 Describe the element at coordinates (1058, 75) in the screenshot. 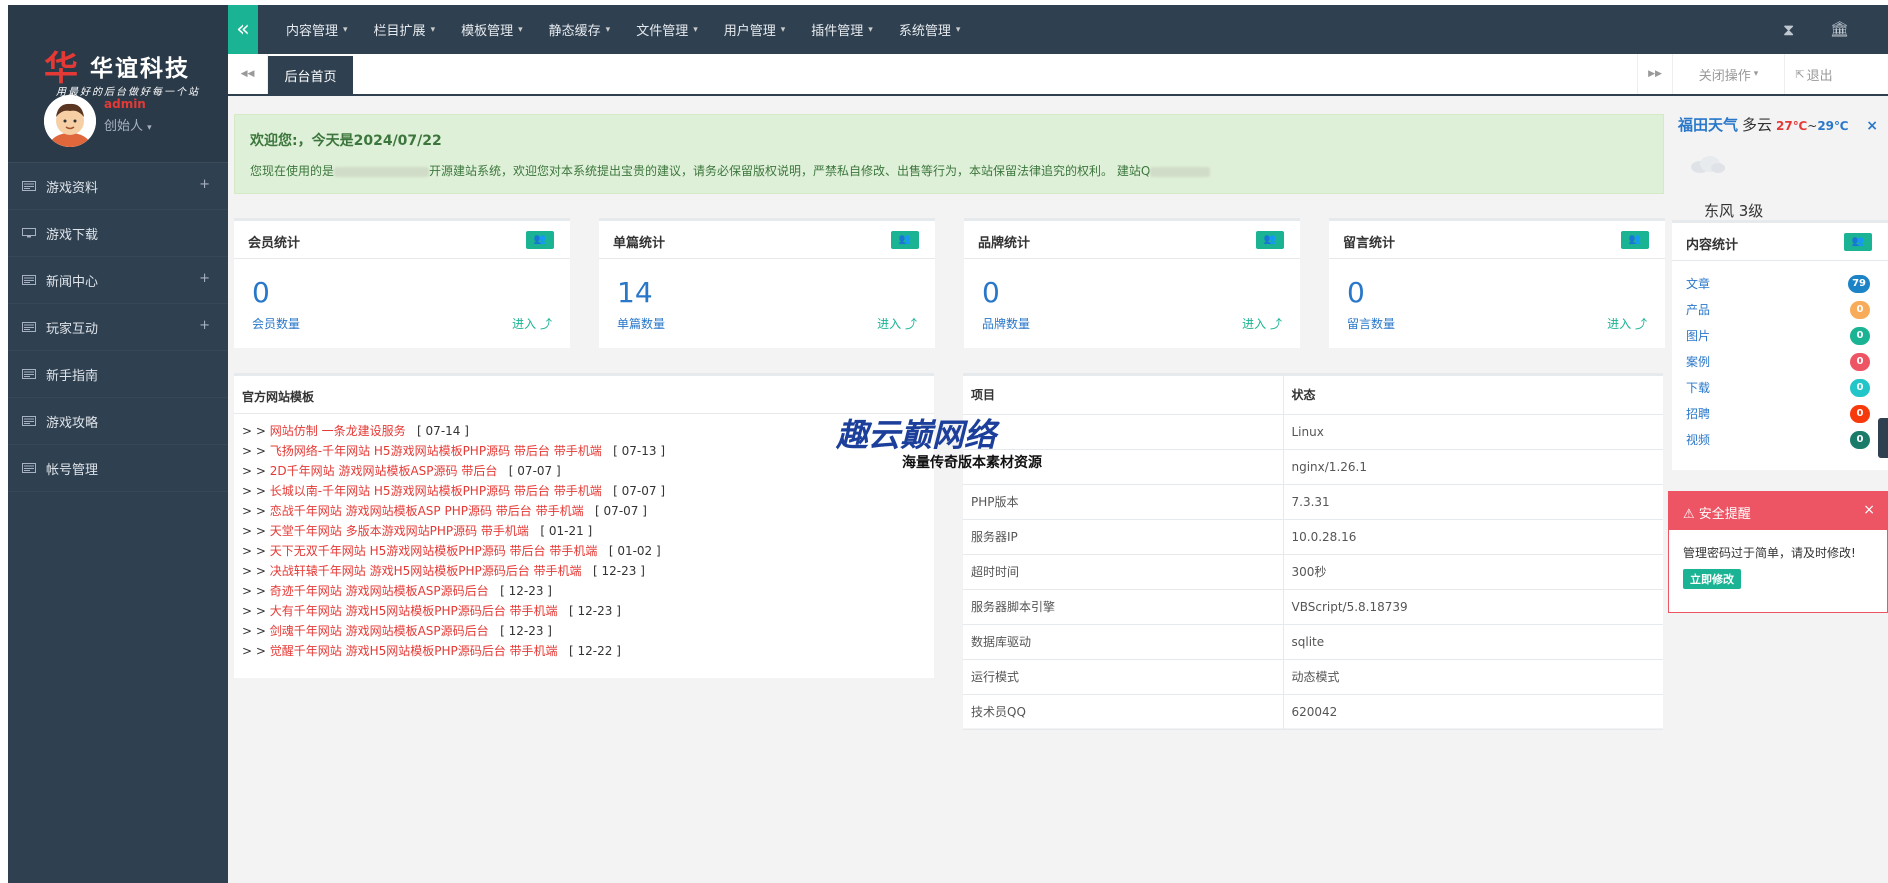

I see `tab-bar: ◀◀ 后台首页 ▶▶ 关闭操作 ▾ ⇱ 退出` at that location.